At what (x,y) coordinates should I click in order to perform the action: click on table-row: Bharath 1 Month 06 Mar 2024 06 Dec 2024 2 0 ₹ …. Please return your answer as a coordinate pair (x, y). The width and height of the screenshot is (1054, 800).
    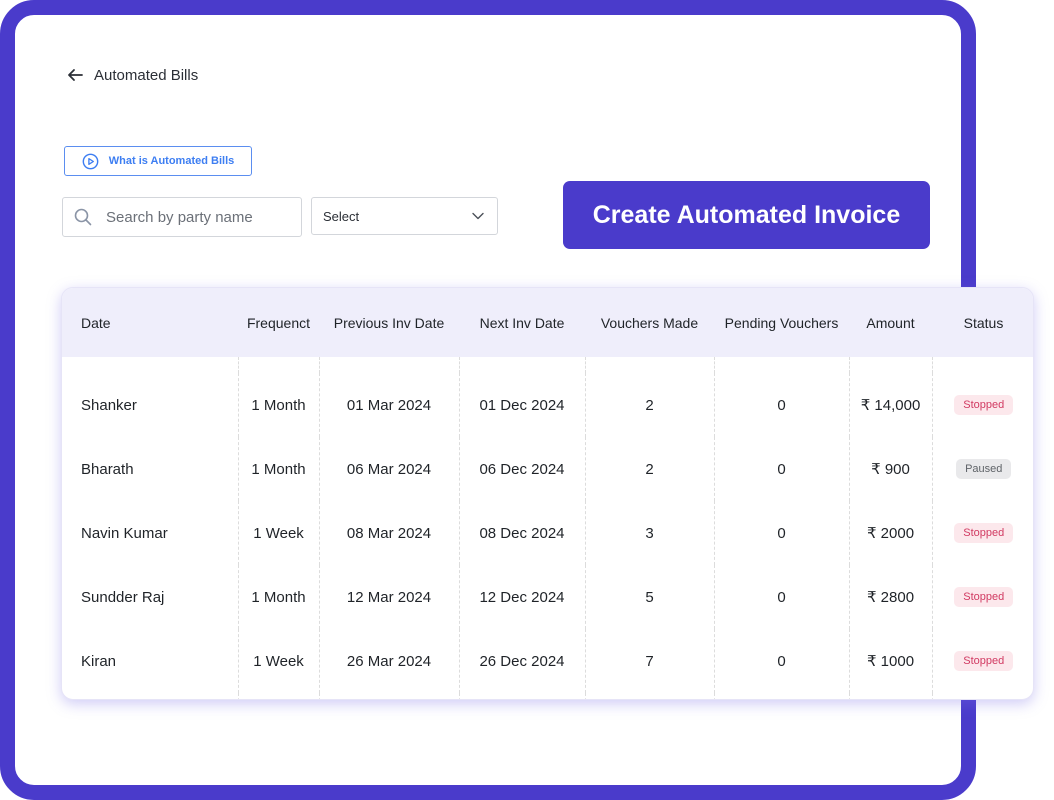
    Looking at the image, I should click on (547, 469).